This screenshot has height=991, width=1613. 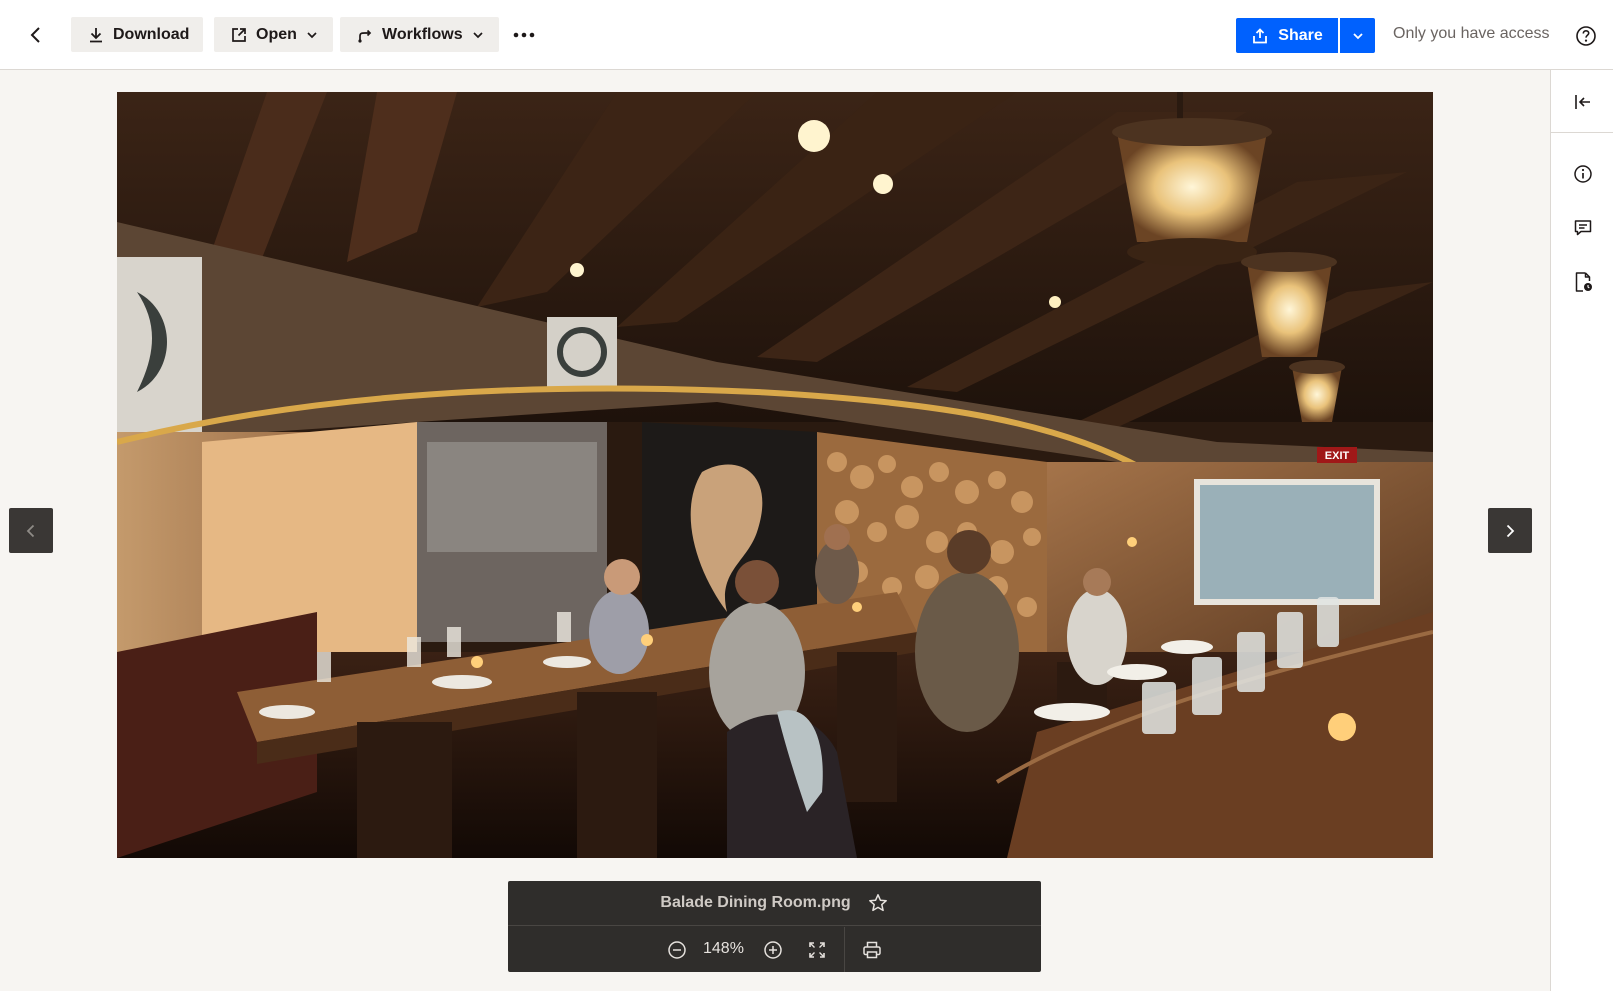 I want to click on previous-file-button, so click(x=31, y=530).